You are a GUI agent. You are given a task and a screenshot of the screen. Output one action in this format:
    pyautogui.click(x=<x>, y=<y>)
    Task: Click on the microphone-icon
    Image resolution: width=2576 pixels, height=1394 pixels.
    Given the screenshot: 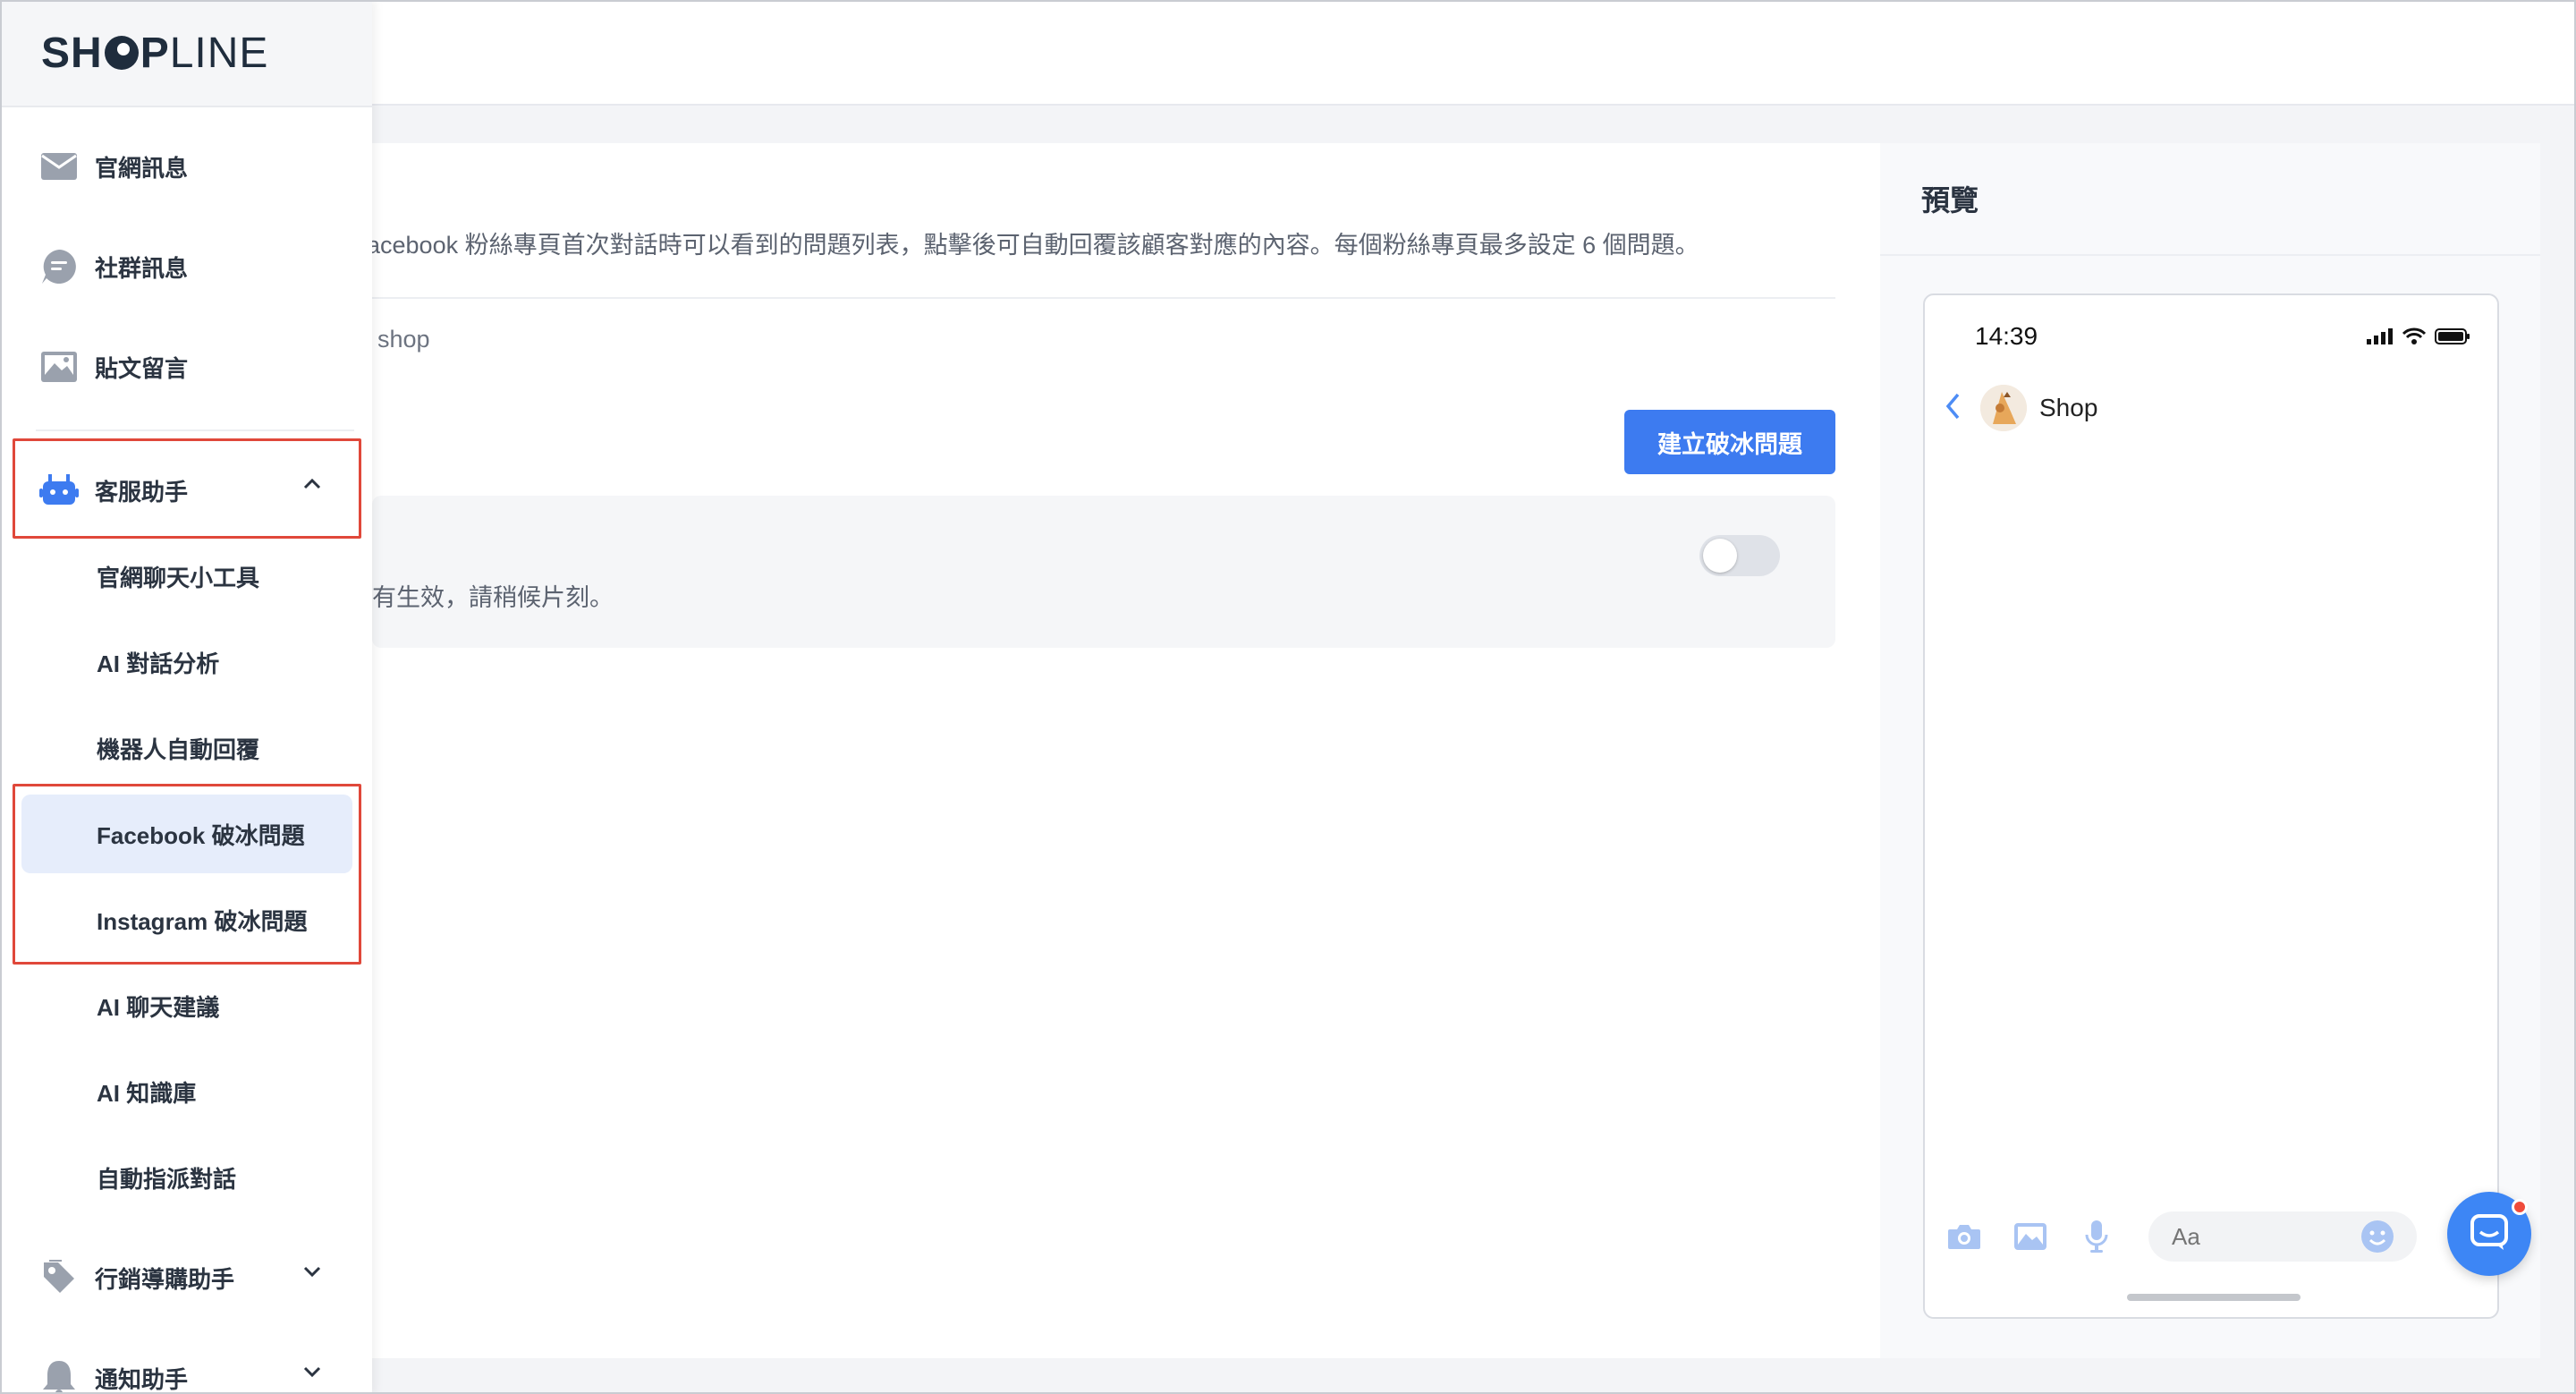 What is the action you would take?
    pyautogui.click(x=2097, y=1236)
    